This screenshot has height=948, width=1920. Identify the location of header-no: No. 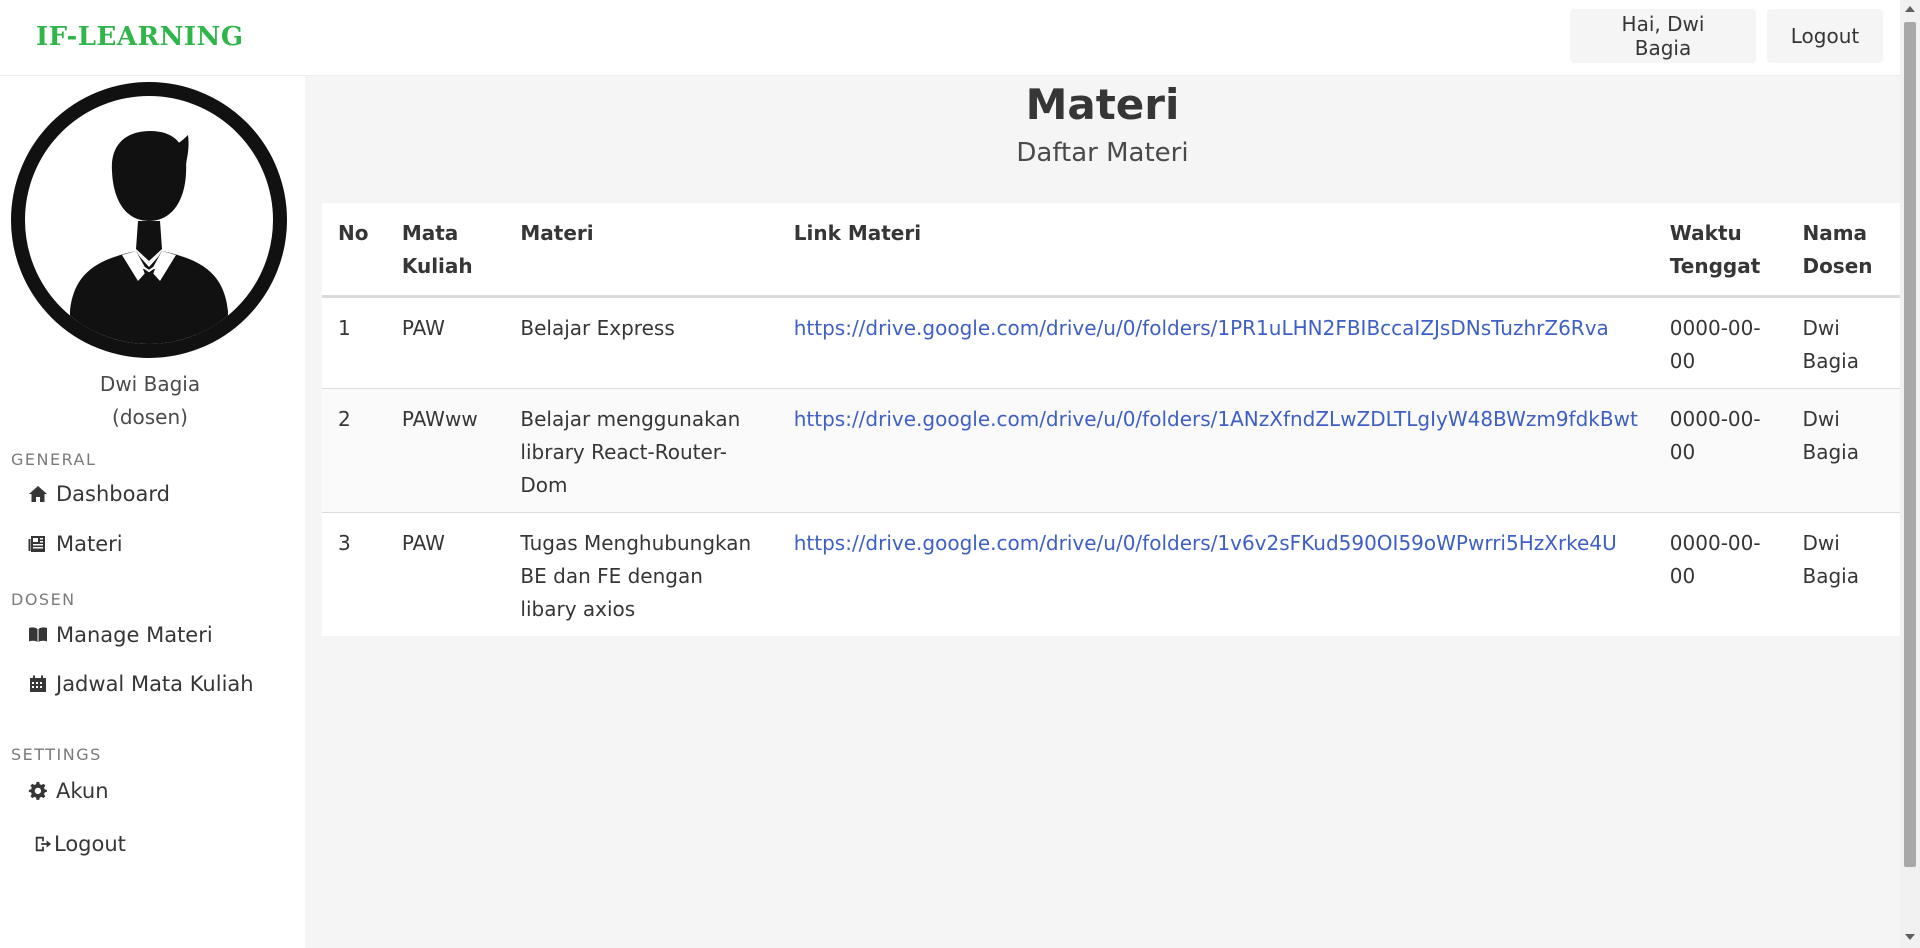
(354, 250).